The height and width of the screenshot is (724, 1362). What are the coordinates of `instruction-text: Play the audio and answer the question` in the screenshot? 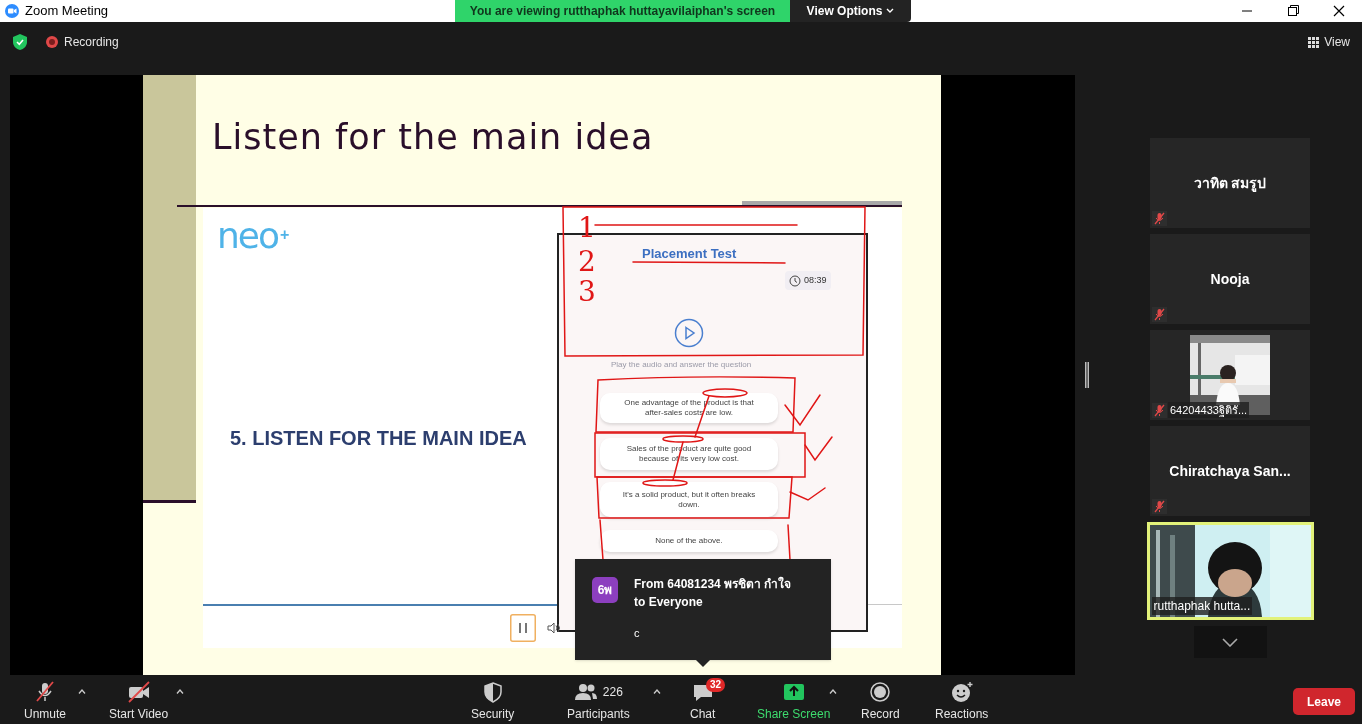 It's located at (681, 365).